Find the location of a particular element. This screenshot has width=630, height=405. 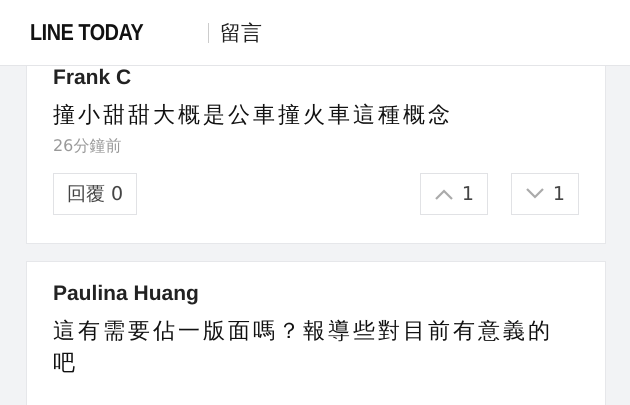

comment-text: 這有需要佔一版面嗎？報導些對目前有意義的吧 is located at coordinates (303, 348).